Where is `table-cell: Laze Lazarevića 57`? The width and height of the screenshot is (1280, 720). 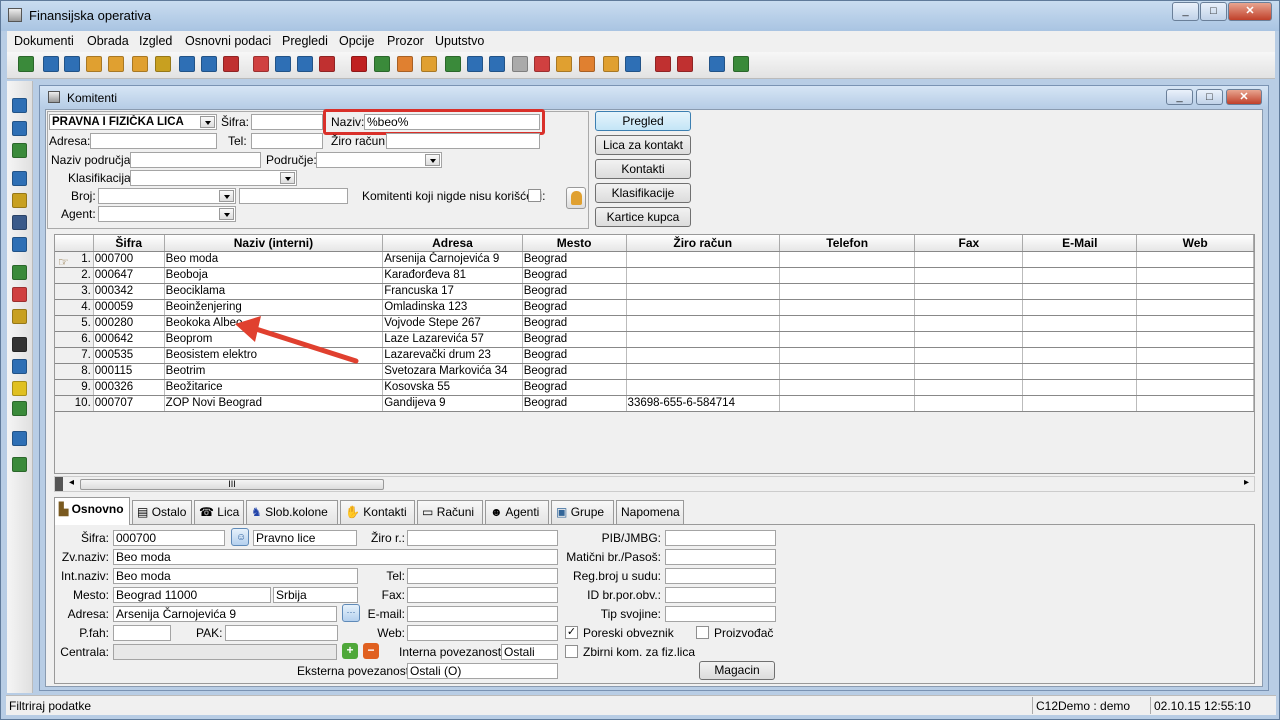 table-cell: Laze Lazarevića 57 is located at coordinates (452, 339).